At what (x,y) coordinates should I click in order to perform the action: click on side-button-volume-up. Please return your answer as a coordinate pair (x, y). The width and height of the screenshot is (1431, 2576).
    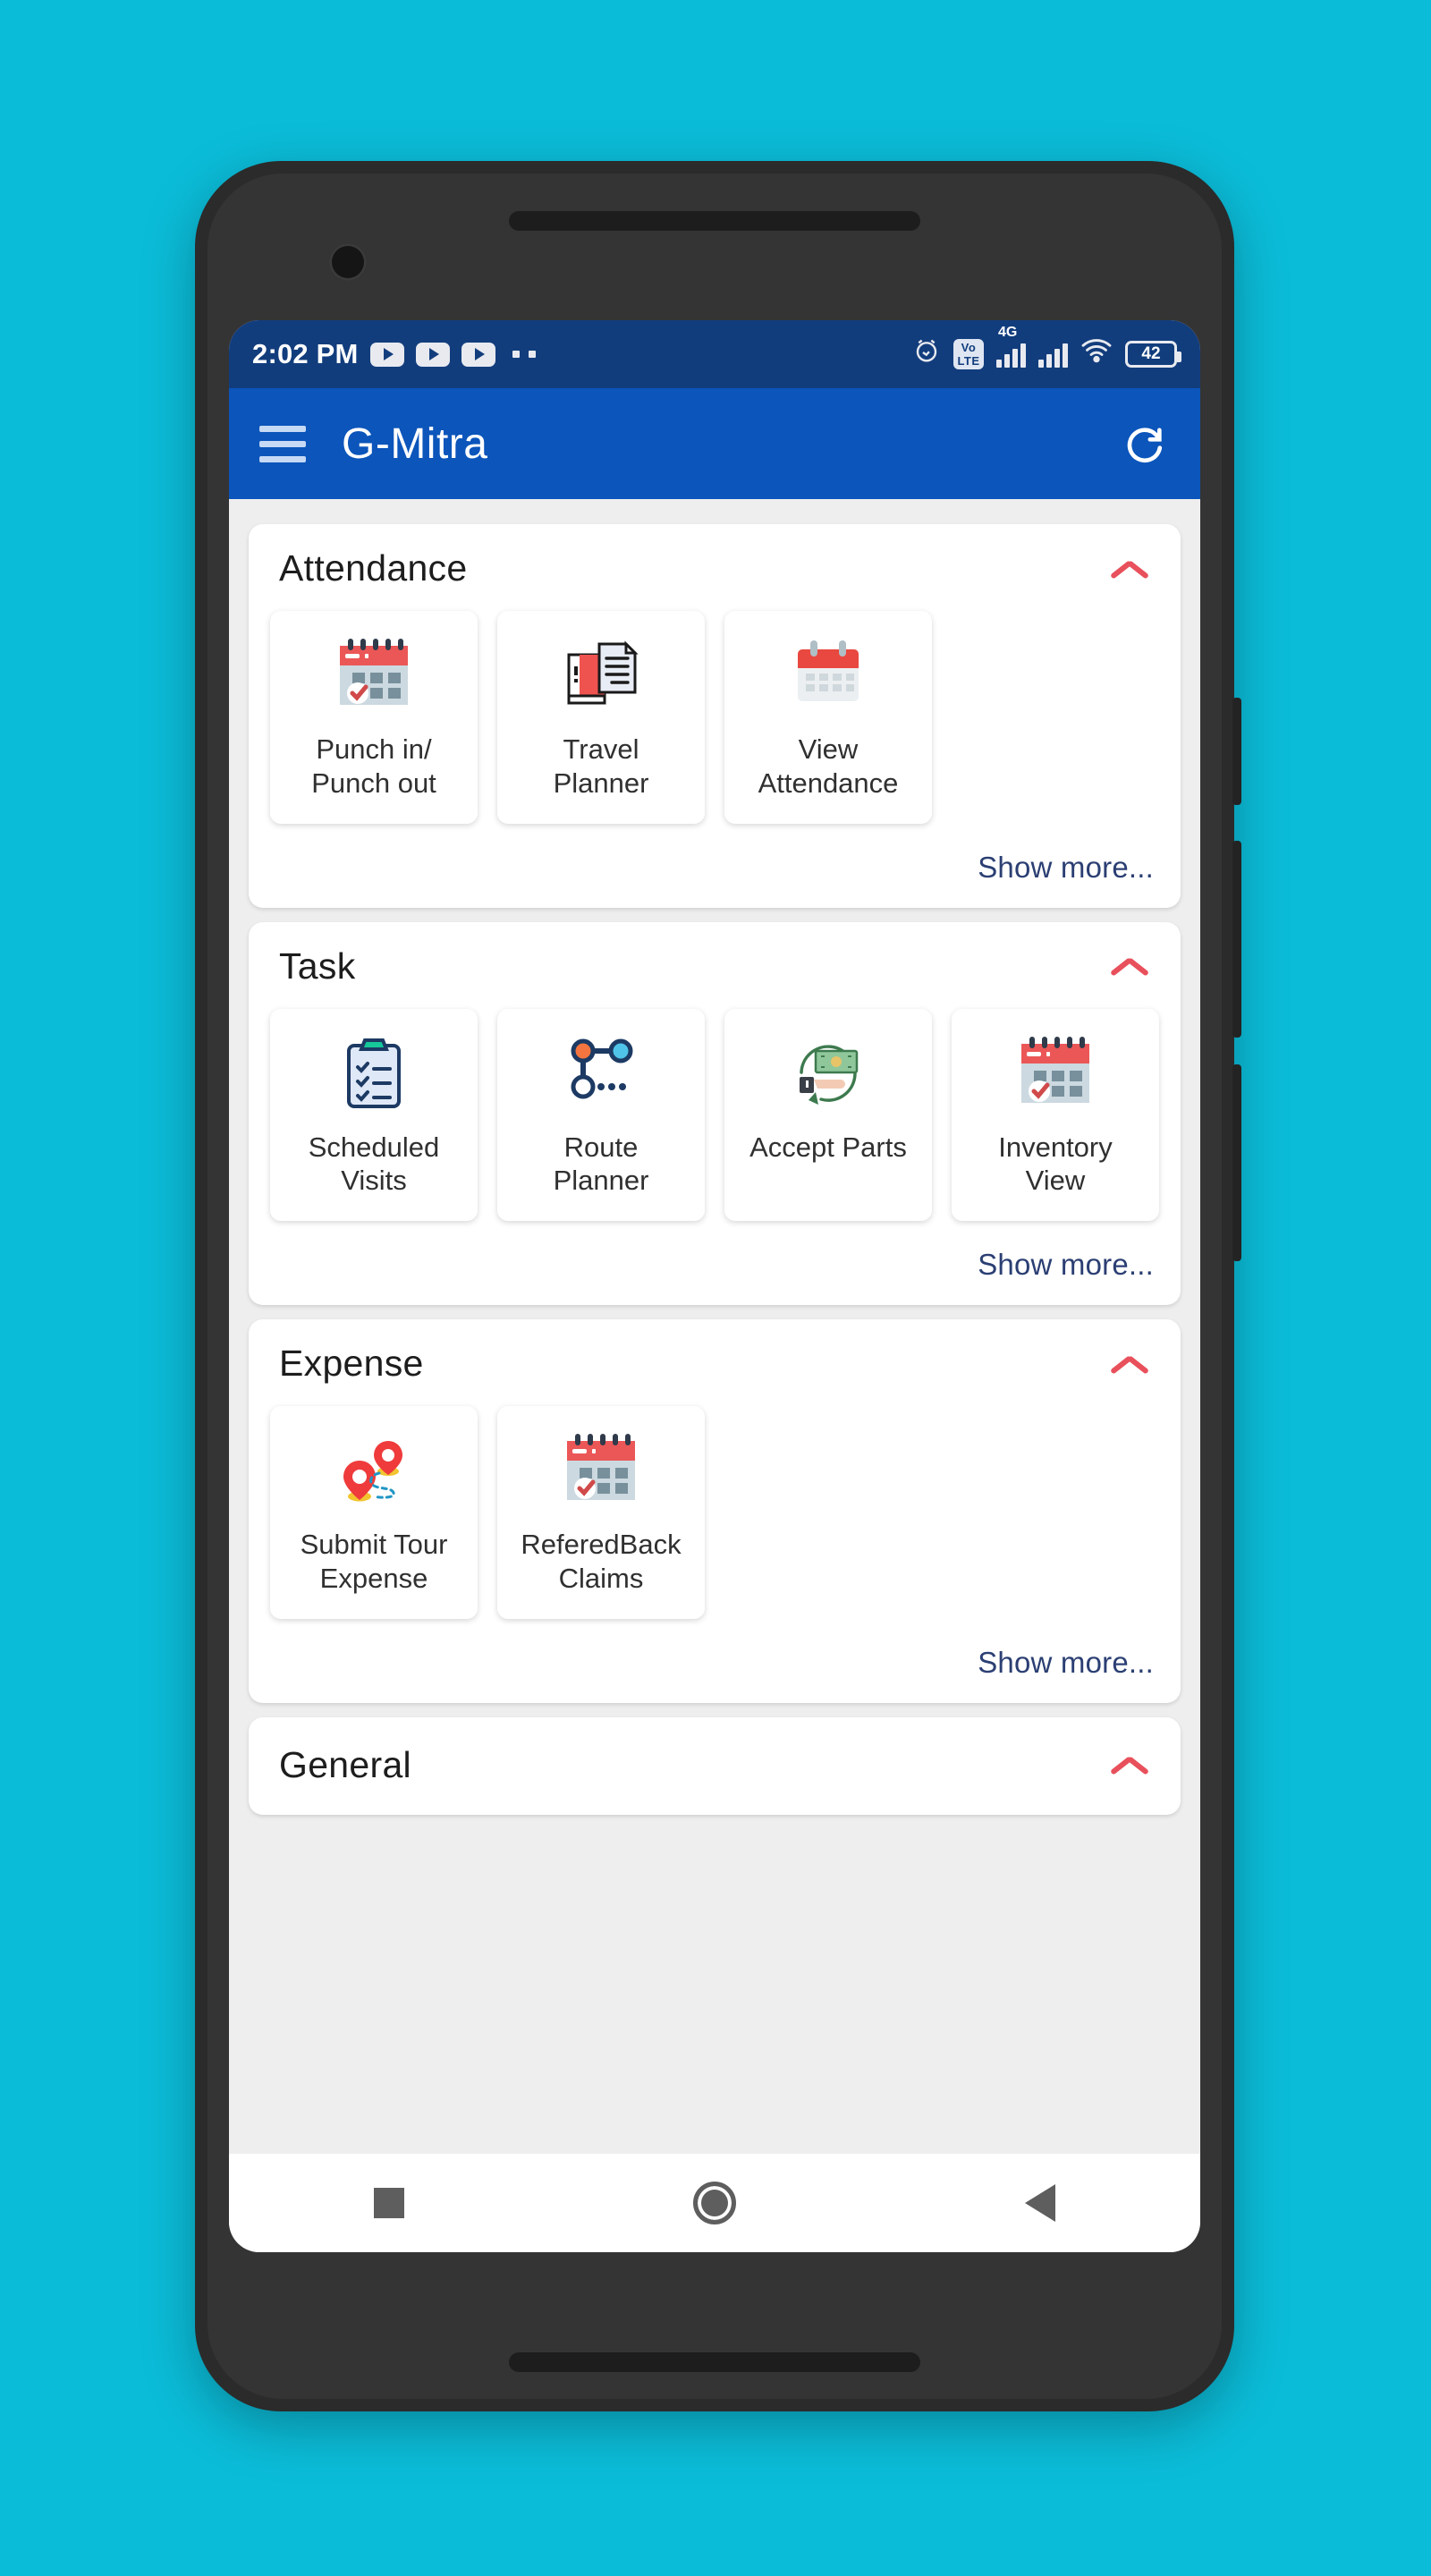
    Looking at the image, I should click on (1237, 939).